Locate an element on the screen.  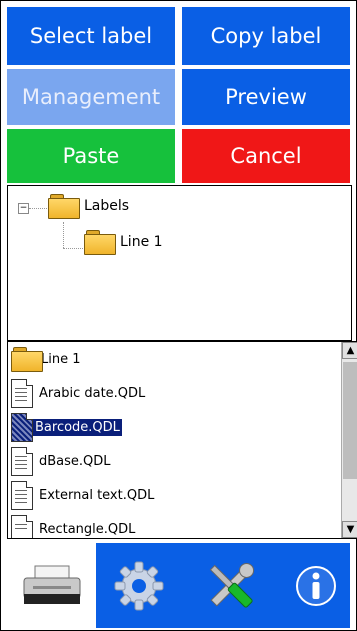
list-item: Rectangle.QDL is located at coordinates (72, 525).